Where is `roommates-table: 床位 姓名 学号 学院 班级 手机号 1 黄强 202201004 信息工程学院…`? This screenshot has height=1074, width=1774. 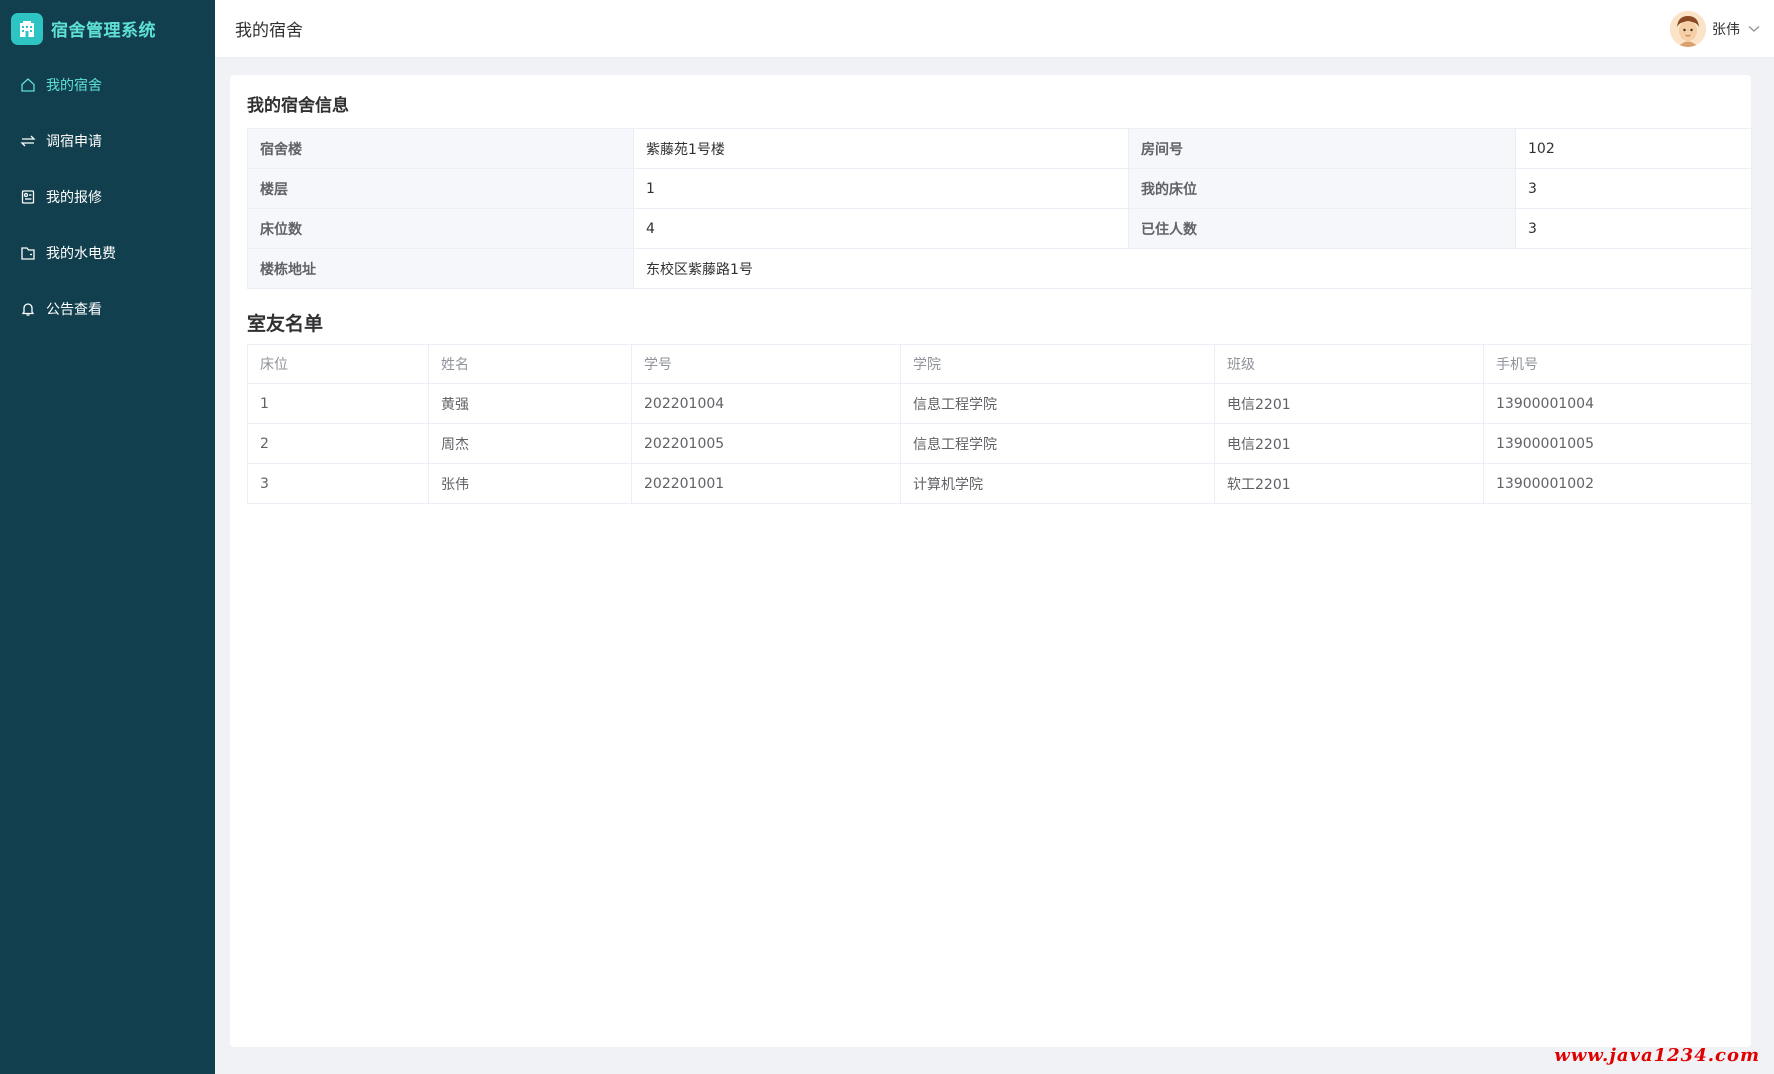 roommates-table: 床位 姓名 学号 学院 班级 手机号 1 黄强 202201004 信息工程学院… is located at coordinates (999, 424).